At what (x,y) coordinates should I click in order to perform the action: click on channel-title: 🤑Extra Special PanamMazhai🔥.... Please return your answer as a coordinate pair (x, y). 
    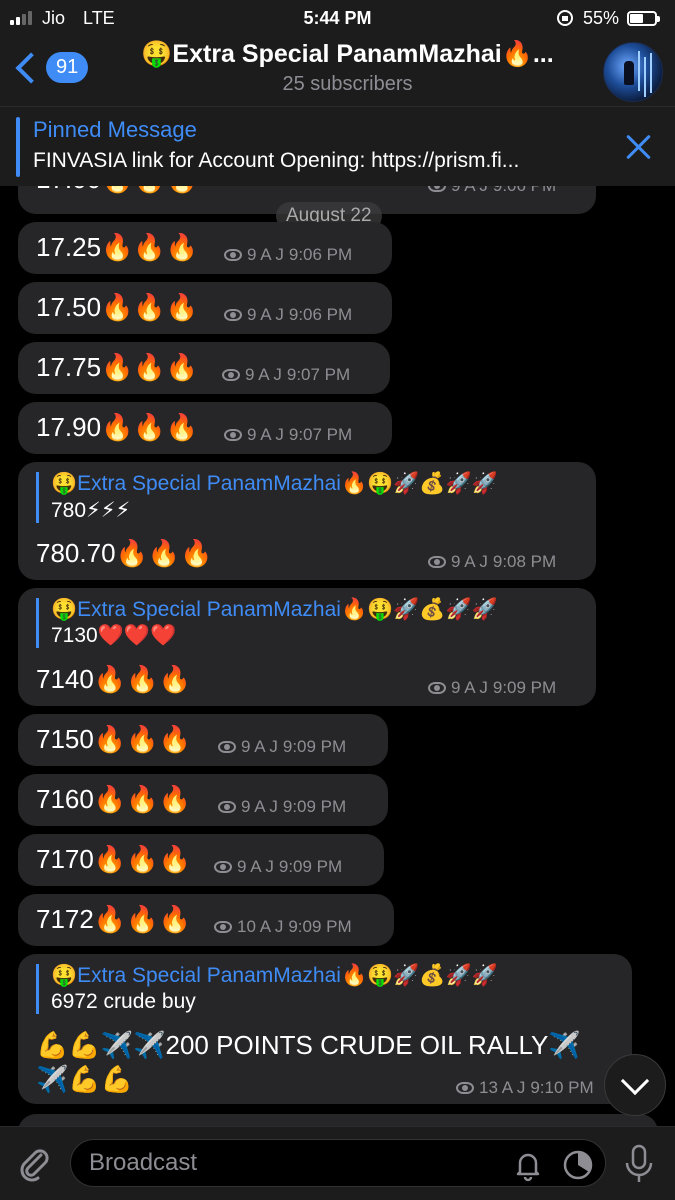
    Looking at the image, I should click on (347, 54).